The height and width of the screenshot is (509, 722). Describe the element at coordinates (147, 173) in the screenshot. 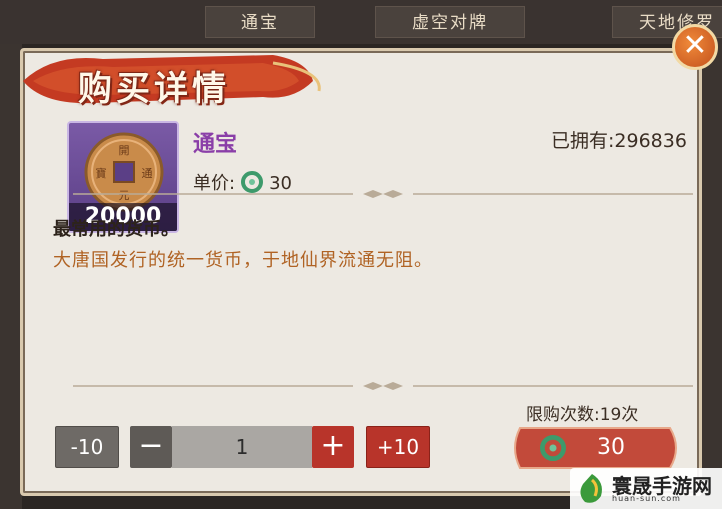

I see `svg-text: 通` at that location.